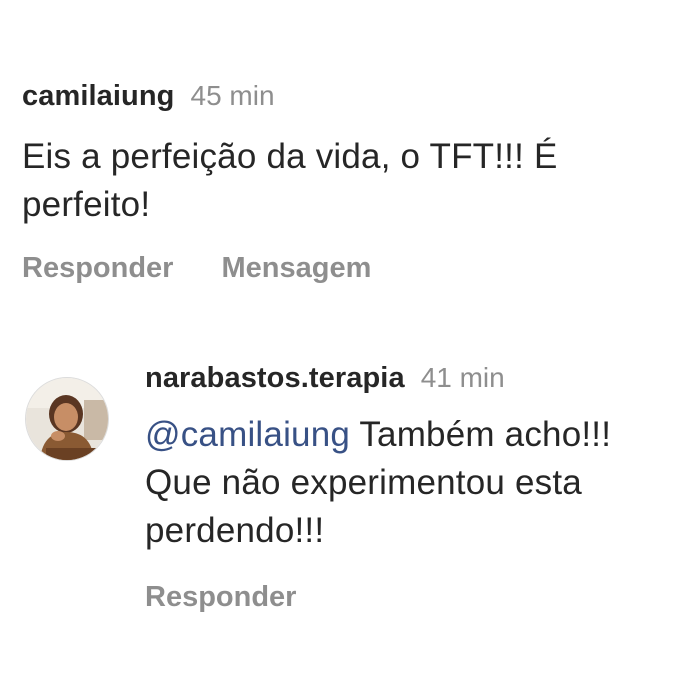  I want to click on mention-link: @camilaiung, so click(247, 434).